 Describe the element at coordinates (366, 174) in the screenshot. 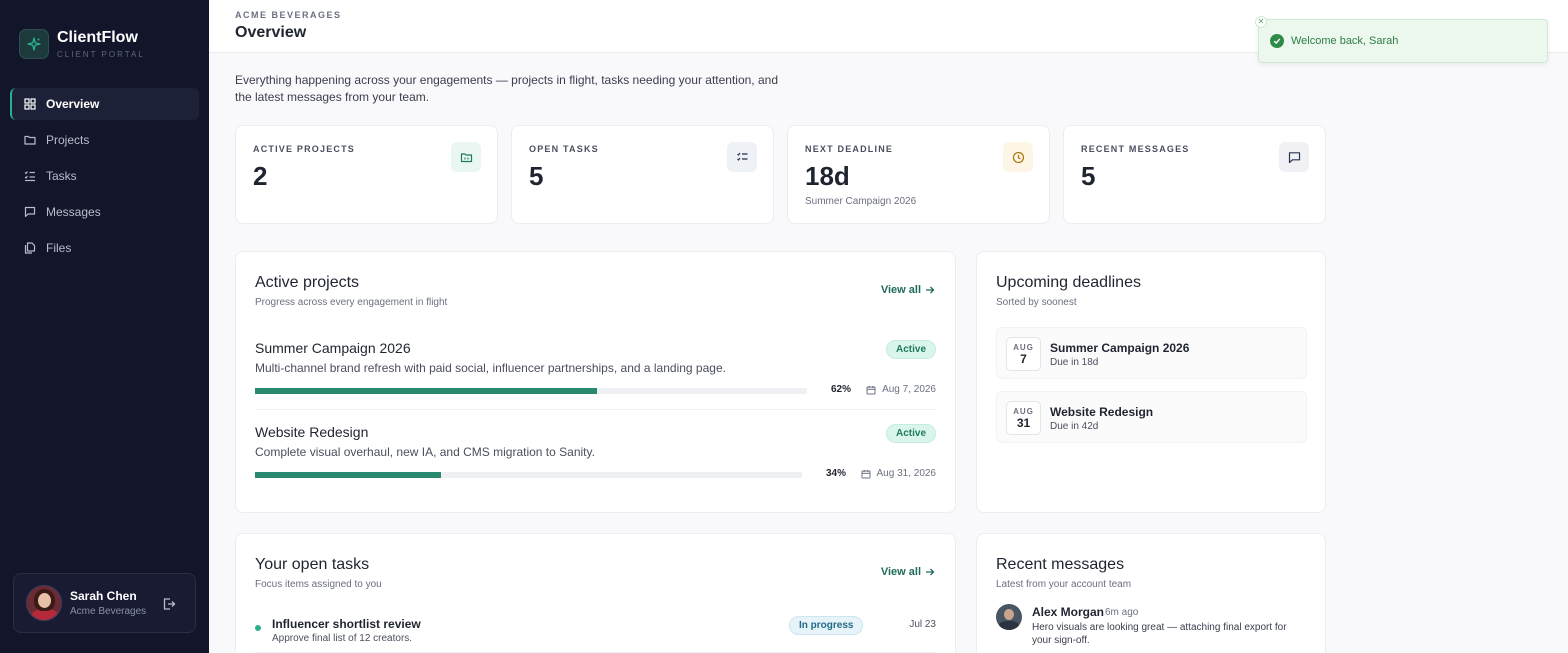

I see `stat-card-active-projects: ACTIVE PROJECTS 2` at that location.